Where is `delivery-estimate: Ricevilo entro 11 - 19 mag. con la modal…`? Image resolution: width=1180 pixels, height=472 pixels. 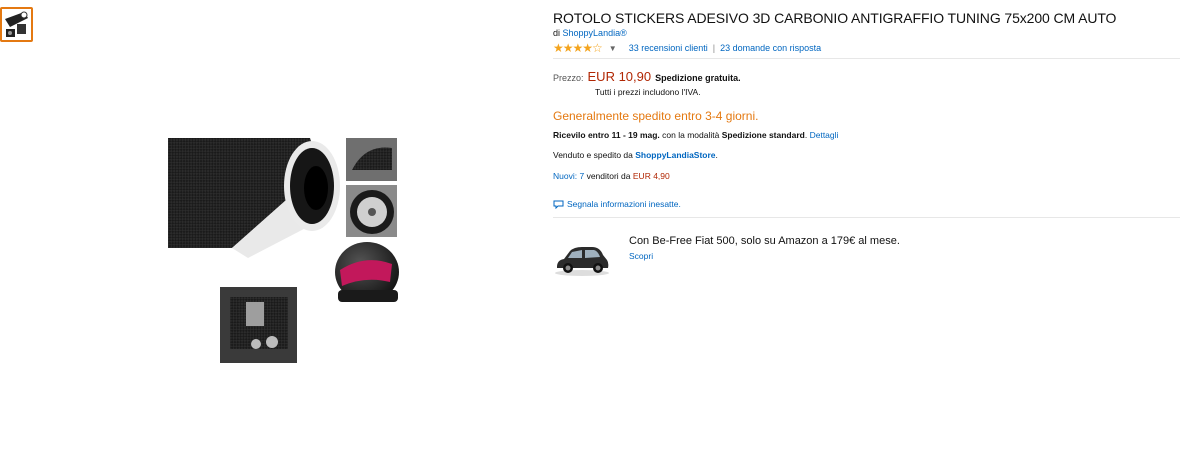 delivery-estimate: Ricevilo entro 11 - 19 mag. con la modal… is located at coordinates (695, 135).